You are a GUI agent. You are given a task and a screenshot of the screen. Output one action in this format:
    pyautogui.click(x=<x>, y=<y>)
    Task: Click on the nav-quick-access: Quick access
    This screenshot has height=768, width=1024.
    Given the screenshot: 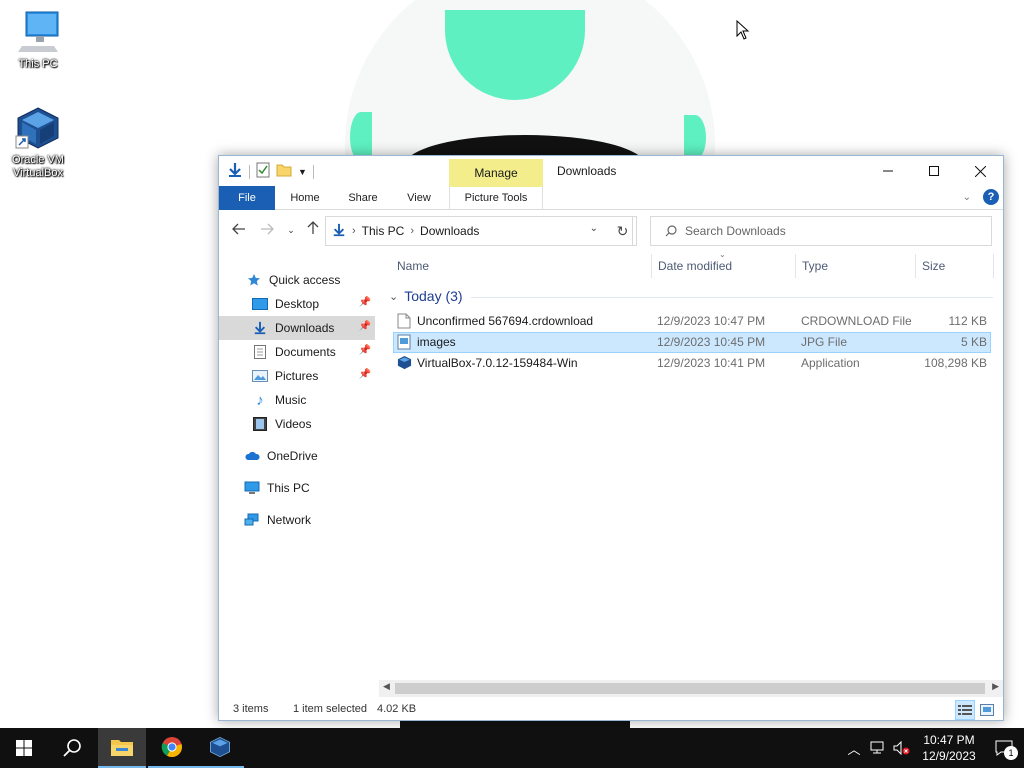 What is the action you would take?
    pyautogui.click(x=297, y=280)
    